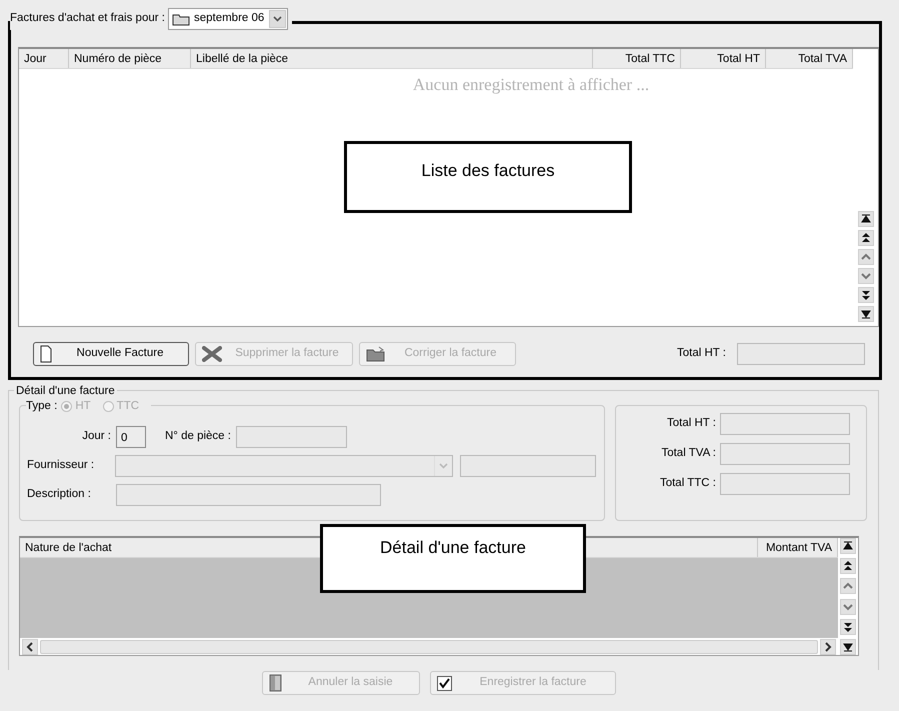  Describe the element at coordinates (453, 558) in the screenshot. I see `callout-label: Détail d'une facture` at that location.